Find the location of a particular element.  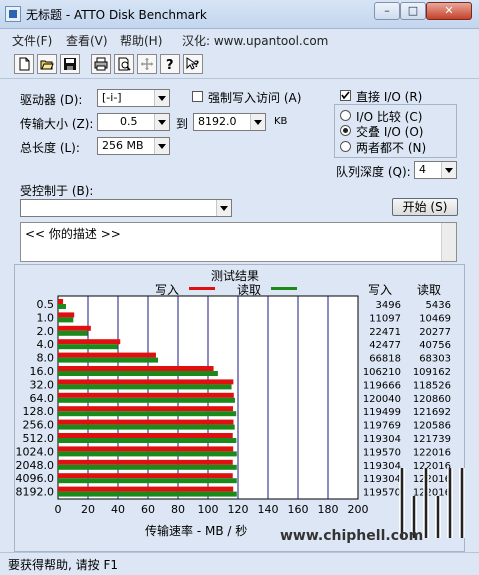

queue-depth-value: 4 is located at coordinates (422, 169).